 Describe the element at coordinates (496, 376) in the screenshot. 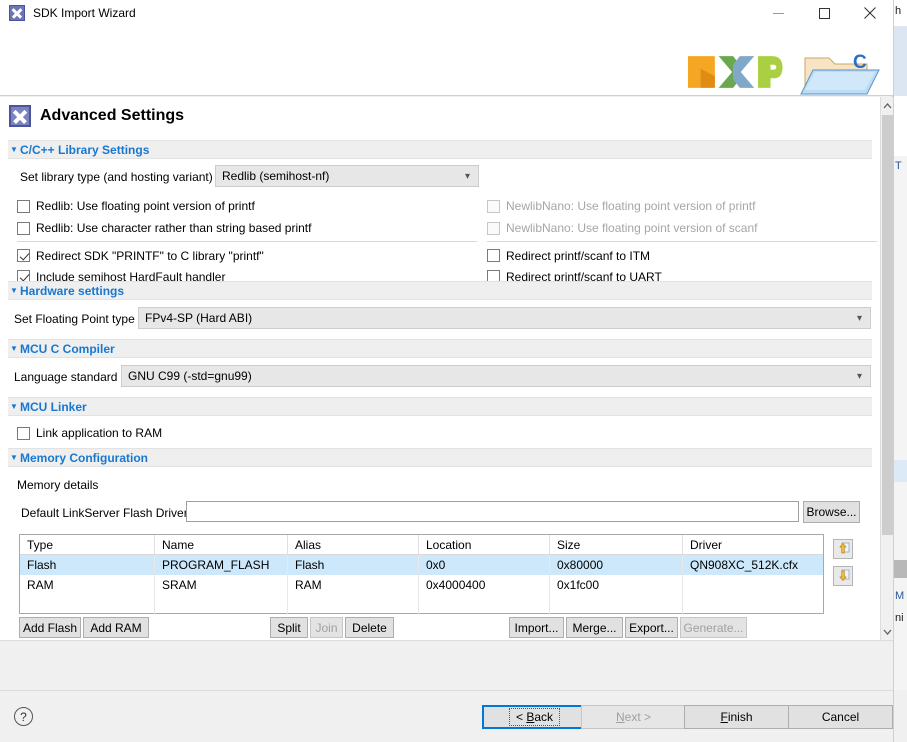

I see `language-standard-combo: GNU C99 (-std=gnu99) ▾` at that location.